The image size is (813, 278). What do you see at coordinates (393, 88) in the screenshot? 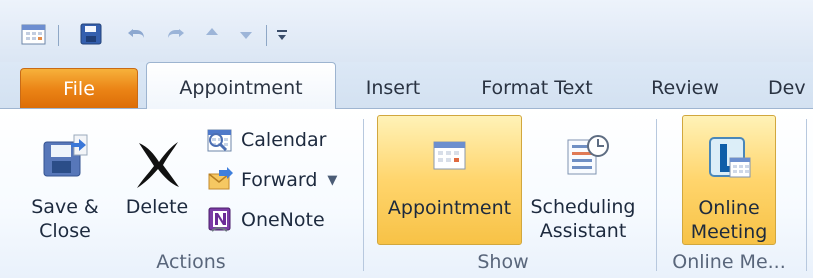
I see `tab-insert: Insert` at bounding box center [393, 88].